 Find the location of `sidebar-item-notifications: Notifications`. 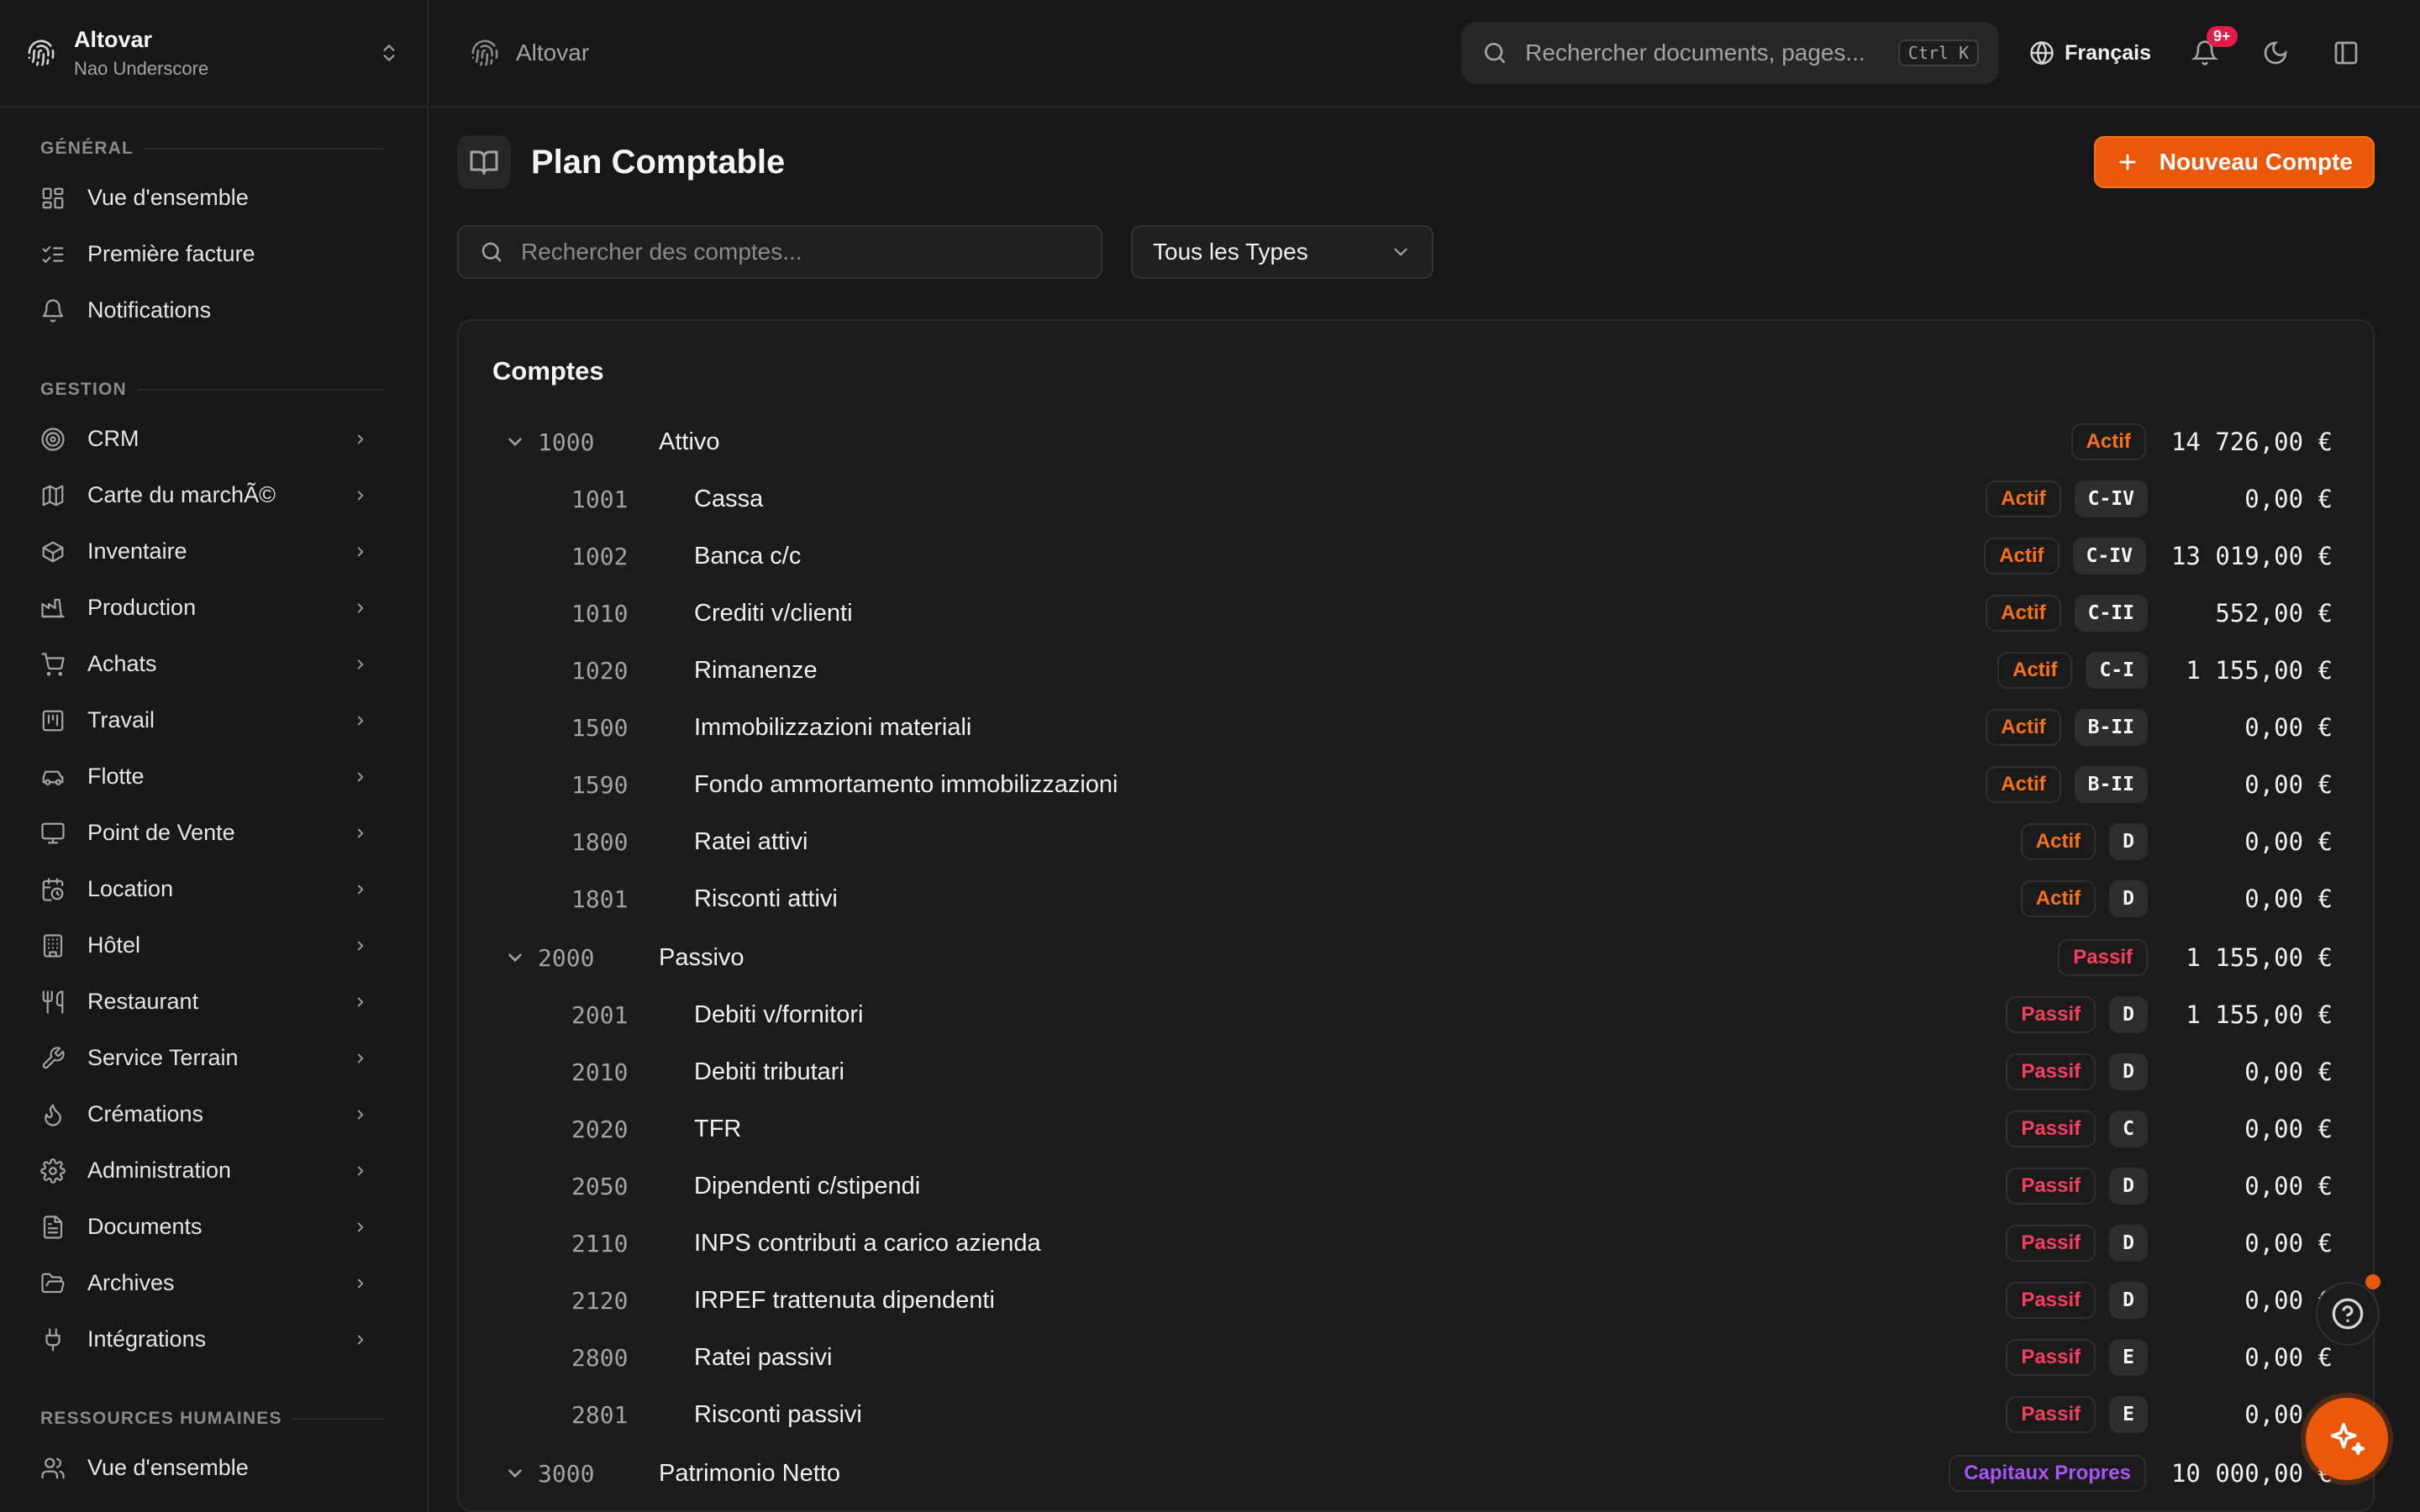

sidebar-item-notifications: Notifications is located at coordinates (214, 310).